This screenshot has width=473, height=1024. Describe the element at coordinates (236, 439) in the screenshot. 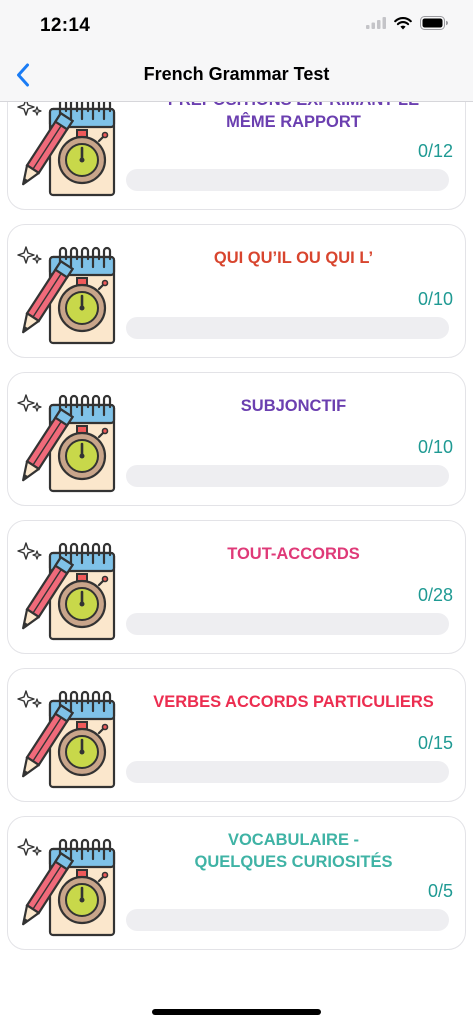

I see `quiz-card: SUBJONCTIF 0/10` at that location.